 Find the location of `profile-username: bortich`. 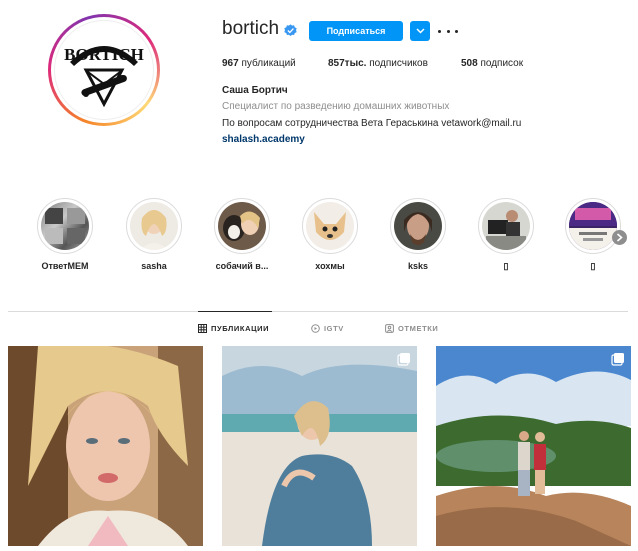

profile-username: bortich is located at coordinates (251, 28).